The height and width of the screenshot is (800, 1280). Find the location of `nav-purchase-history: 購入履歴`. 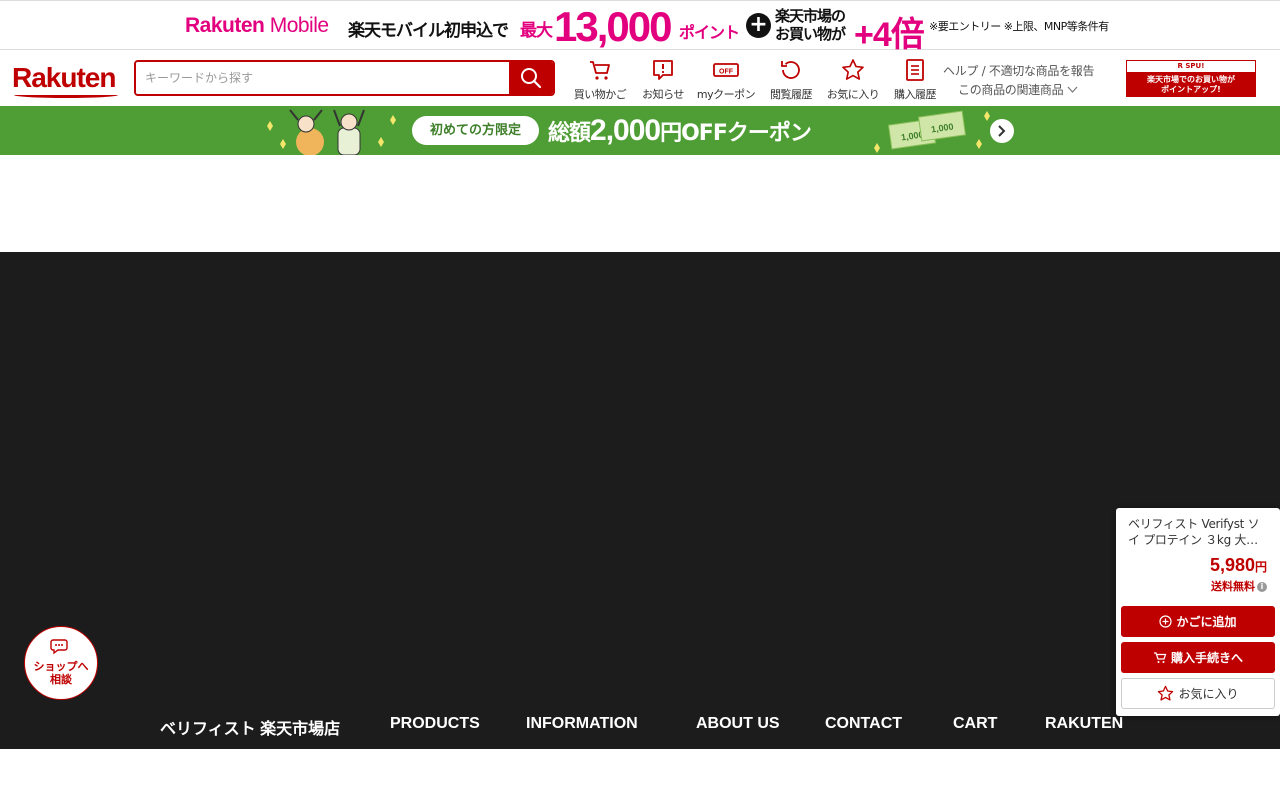

nav-purchase-history: 購入履歴 is located at coordinates (915, 80).